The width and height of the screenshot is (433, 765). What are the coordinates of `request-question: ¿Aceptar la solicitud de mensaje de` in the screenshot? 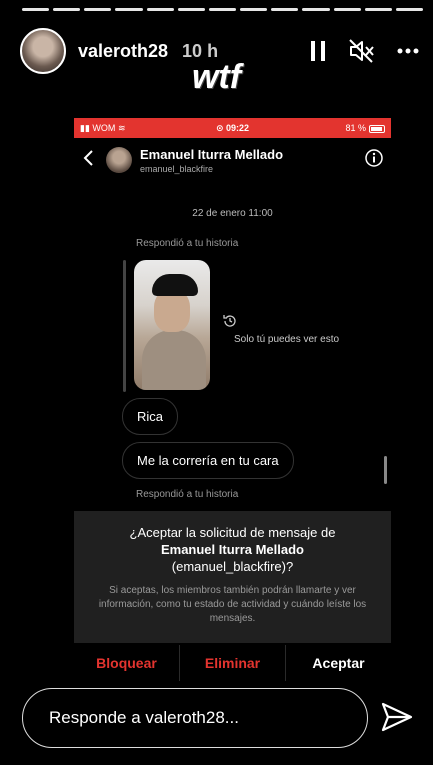 It's located at (232, 532).